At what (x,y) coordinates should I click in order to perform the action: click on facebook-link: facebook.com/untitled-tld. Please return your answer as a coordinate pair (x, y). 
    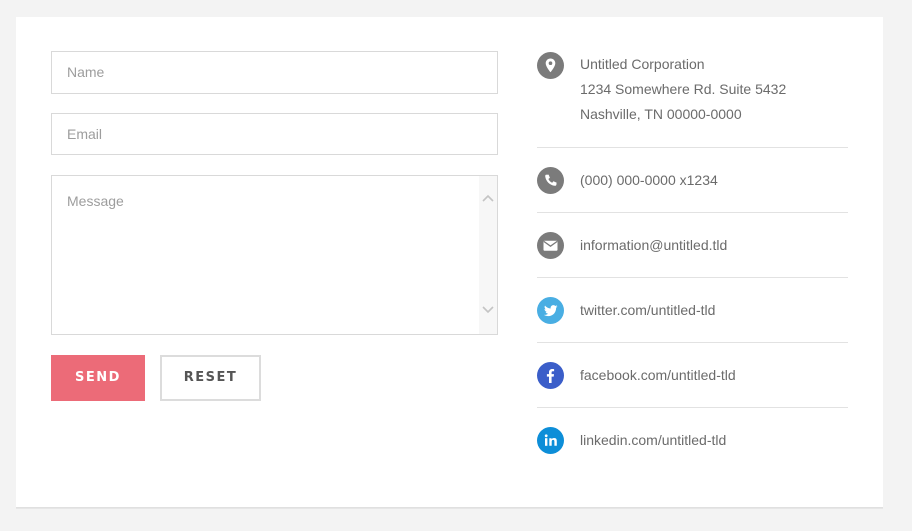
    Looking at the image, I should click on (658, 375).